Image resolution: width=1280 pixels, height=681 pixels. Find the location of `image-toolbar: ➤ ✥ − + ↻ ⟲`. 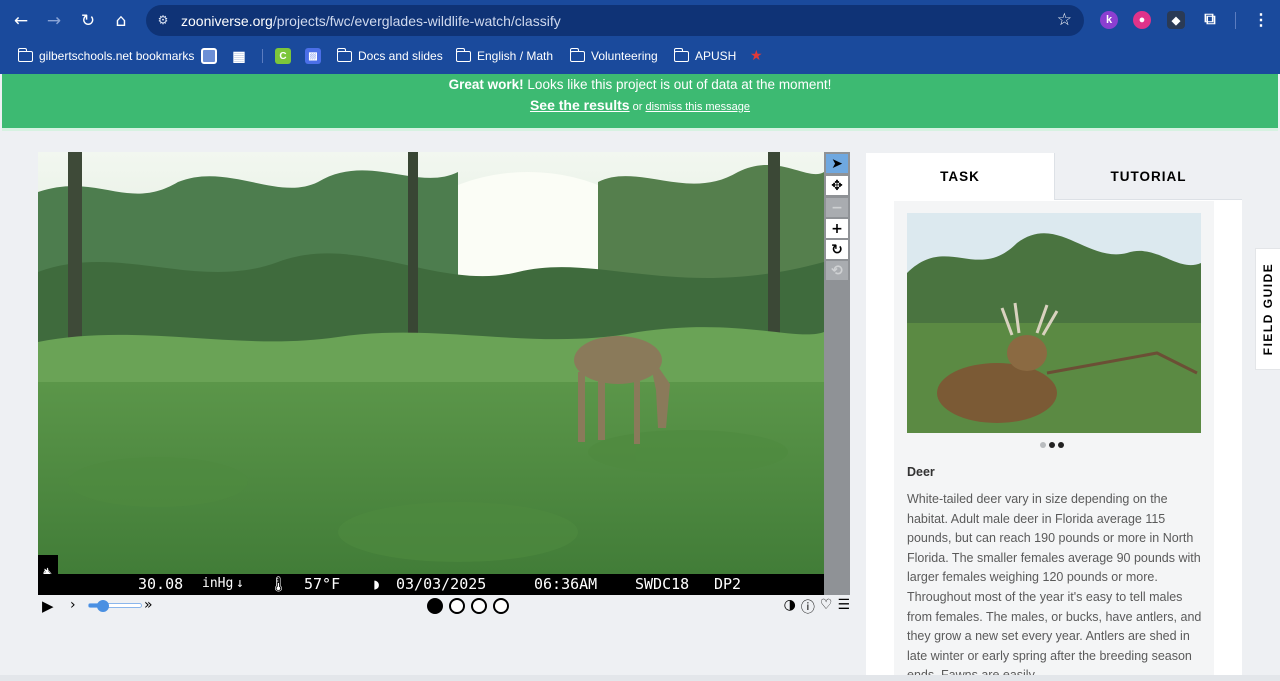

image-toolbar: ➤ ✥ − + ↻ ⟲ is located at coordinates (837, 373).